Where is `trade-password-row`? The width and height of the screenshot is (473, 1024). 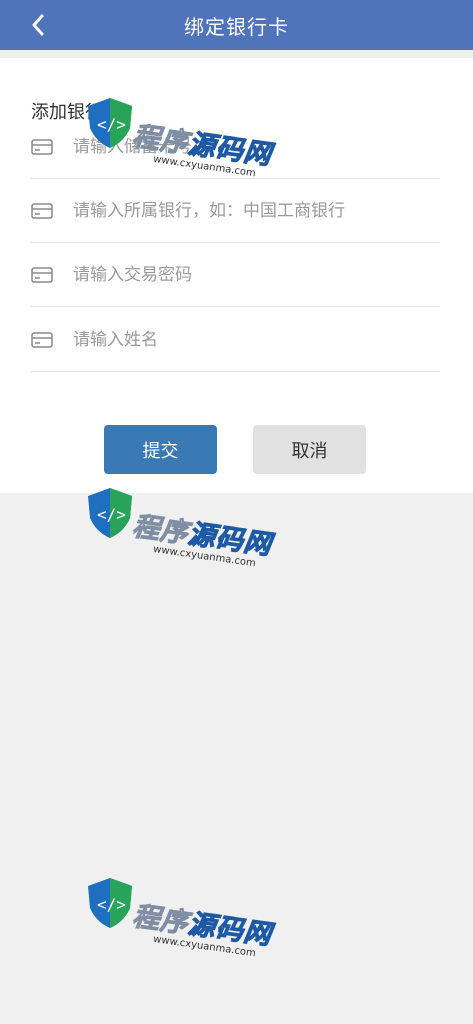
trade-password-row is located at coordinates (235, 275).